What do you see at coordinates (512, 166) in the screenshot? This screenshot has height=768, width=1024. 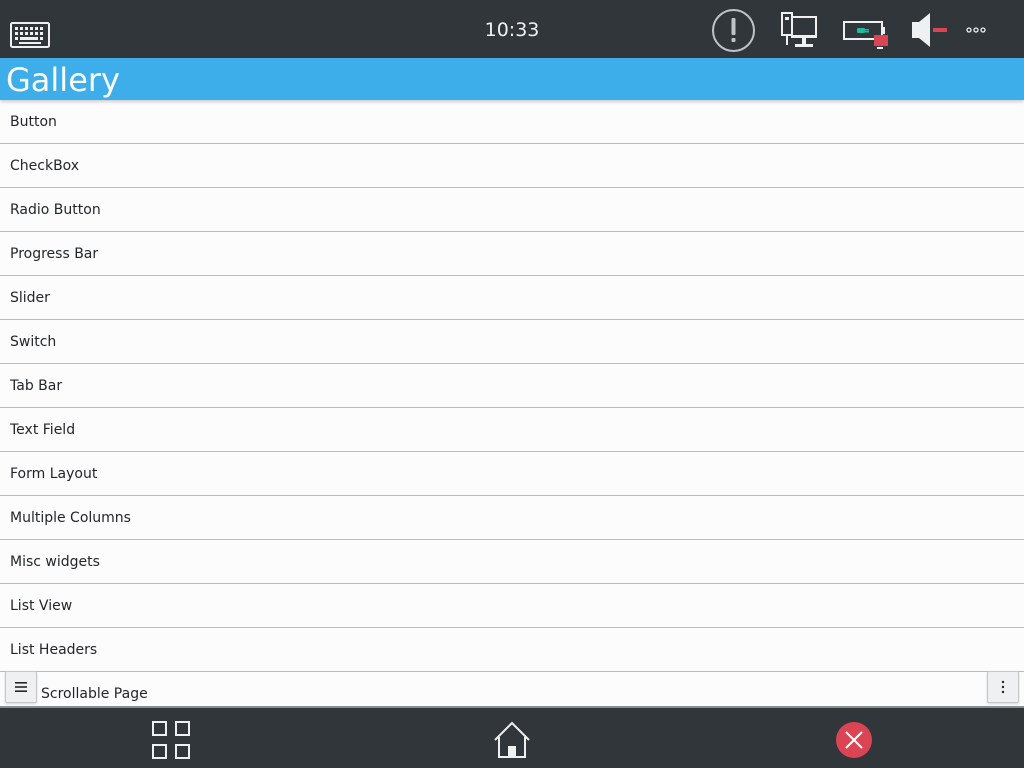 I see `list-item-checkbox: CheckBox` at bounding box center [512, 166].